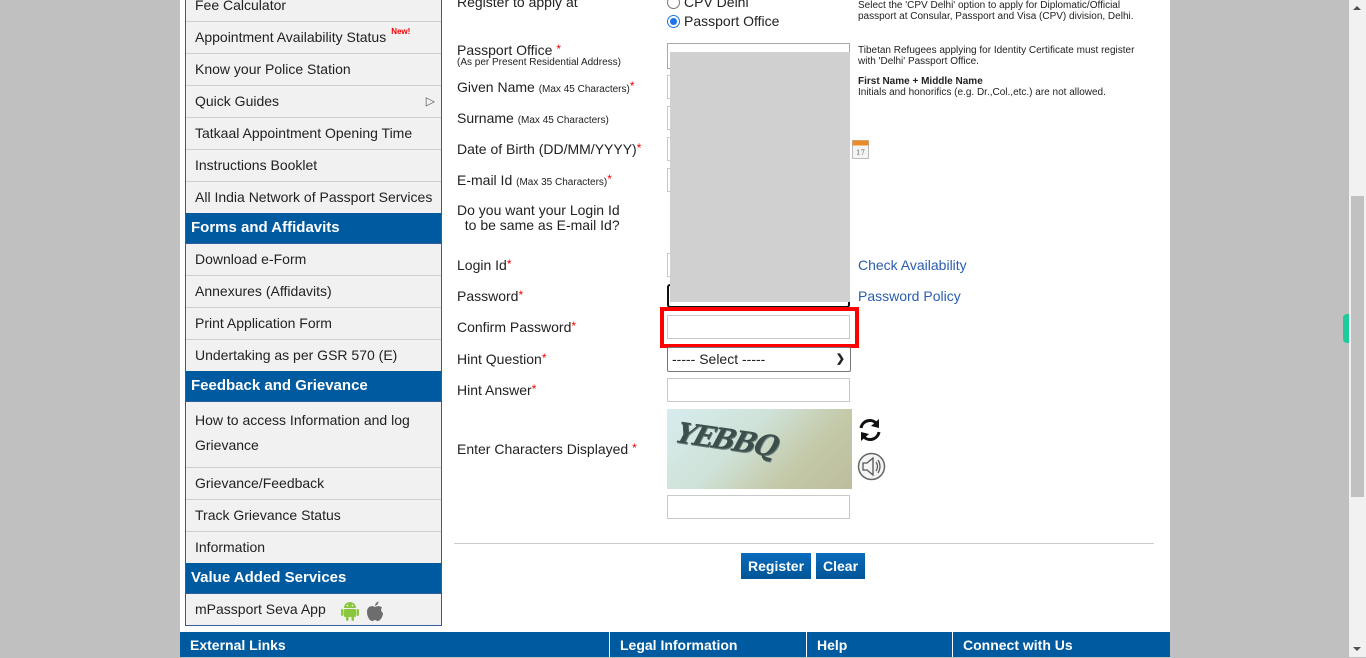  I want to click on label-text: E-mail Id, so click(485, 180).